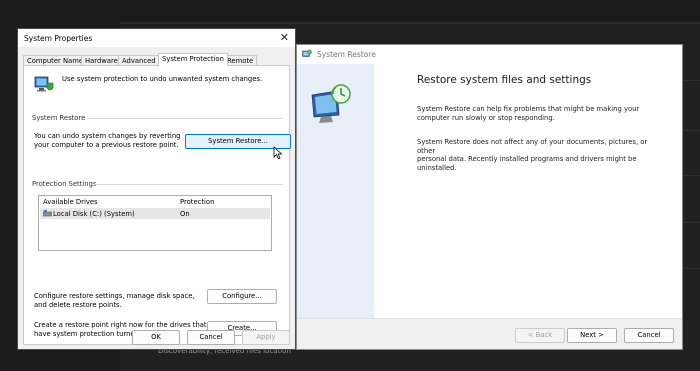 The width and height of the screenshot is (700, 371). I want to click on cancel-button: Cancel, so click(211, 337).